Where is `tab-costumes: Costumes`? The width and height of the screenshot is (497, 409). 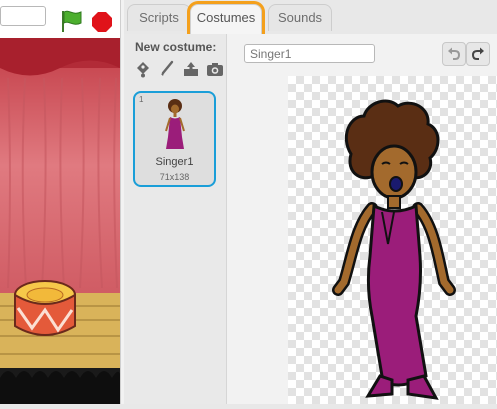 tab-costumes: Costumes is located at coordinates (226, 20).